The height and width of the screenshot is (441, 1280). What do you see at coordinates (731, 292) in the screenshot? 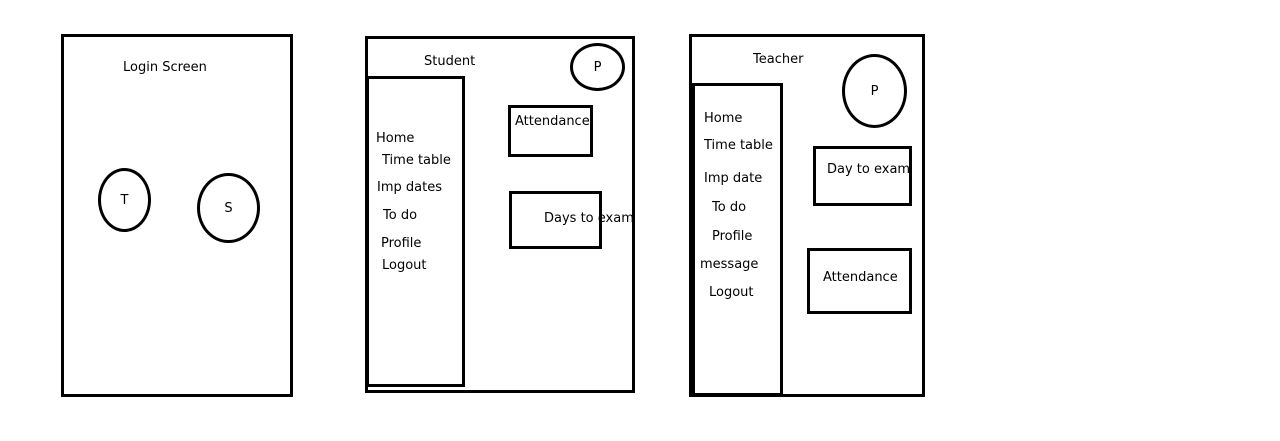
I see `teacher-menu-logout: Logout` at bounding box center [731, 292].